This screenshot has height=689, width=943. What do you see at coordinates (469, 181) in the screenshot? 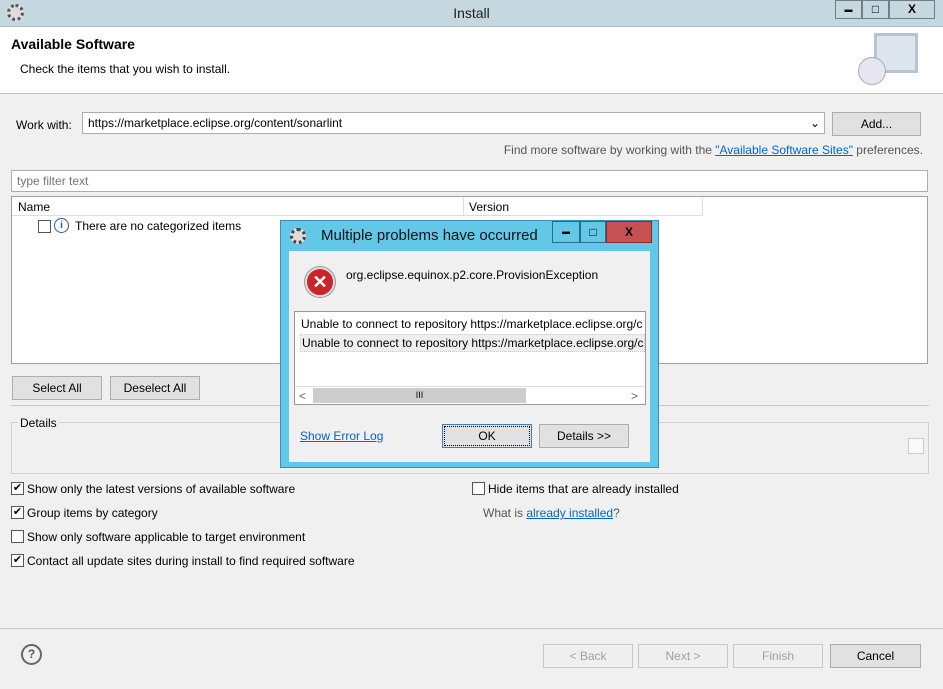
I see `filter-input` at bounding box center [469, 181].